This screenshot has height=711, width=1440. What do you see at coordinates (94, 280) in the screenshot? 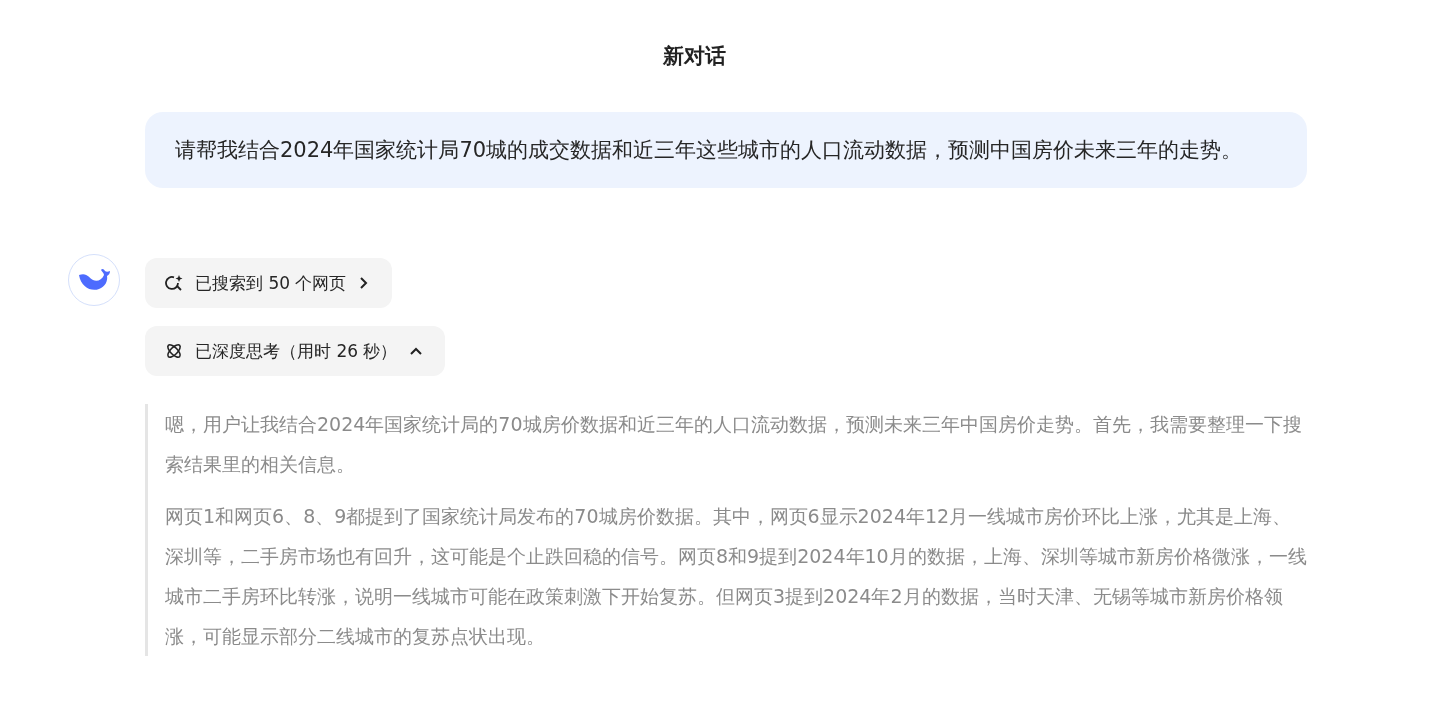
I see `whale-icon` at bounding box center [94, 280].